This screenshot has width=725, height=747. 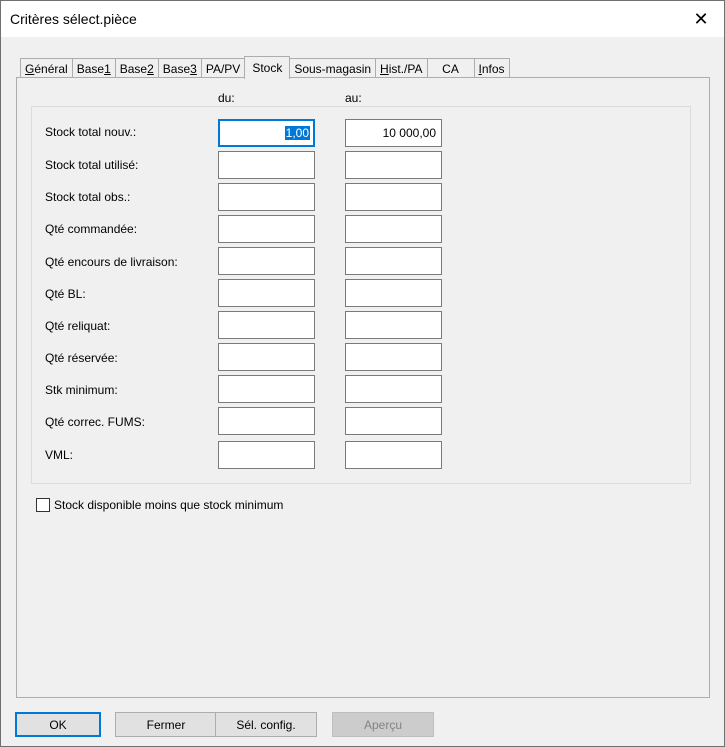 What do you see at coordinates (491, 68) in the screenshot?
I see `tab-infos: Infos` at bounding box center [491, 68].